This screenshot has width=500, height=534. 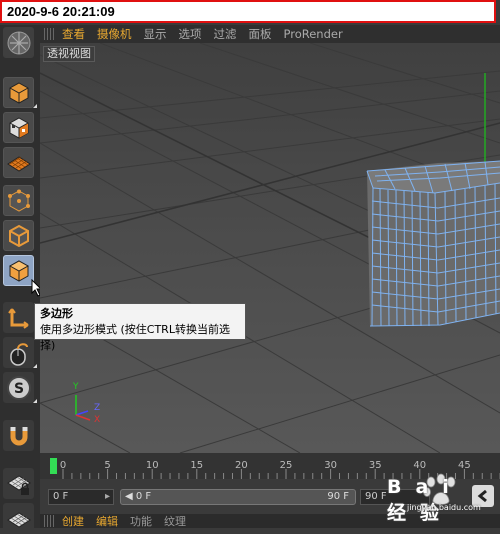 What do you see at coordinates (260, 34) in the screenshot?
I see `menu-panel: 面板` at bounding box center [260, 34].